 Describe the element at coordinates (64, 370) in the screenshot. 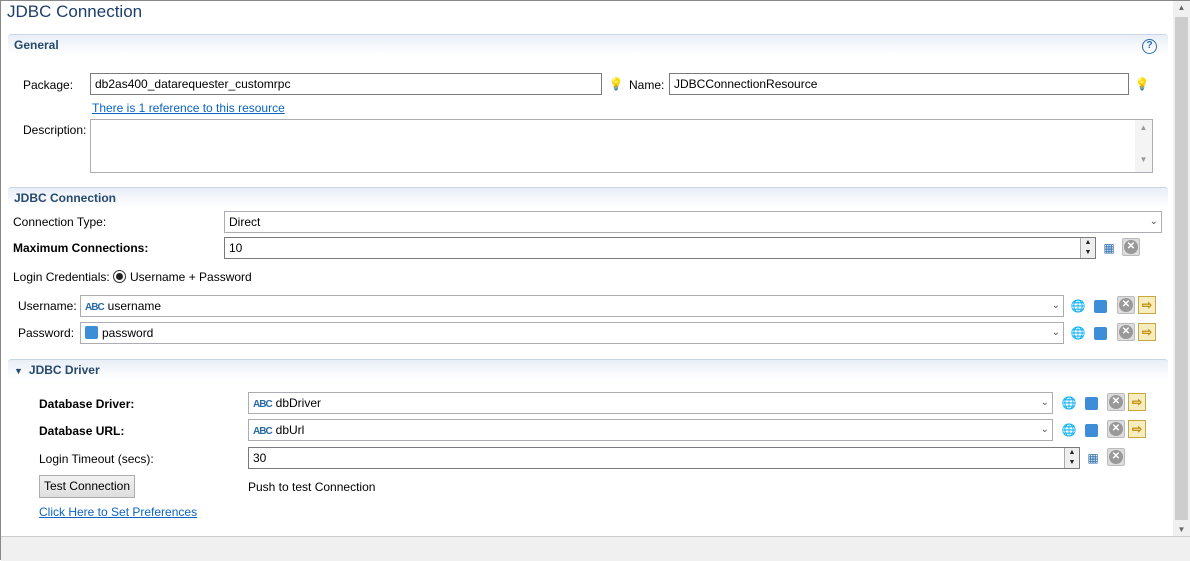

I see `section-title: JDBC Driver` at that location.